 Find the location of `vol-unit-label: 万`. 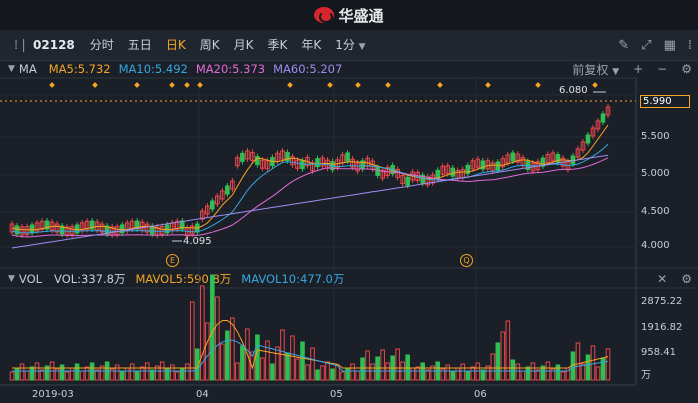

vol-unit-label: 万 is located at coordinates (646, 375).